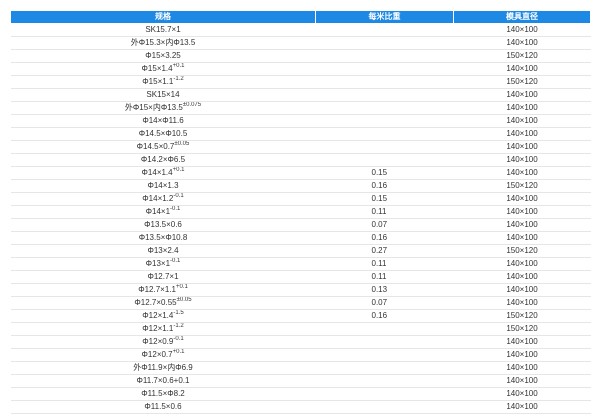 The image size is (600, 414). I want to click on table-row: SK15×14 140×100, so click(300, 95).